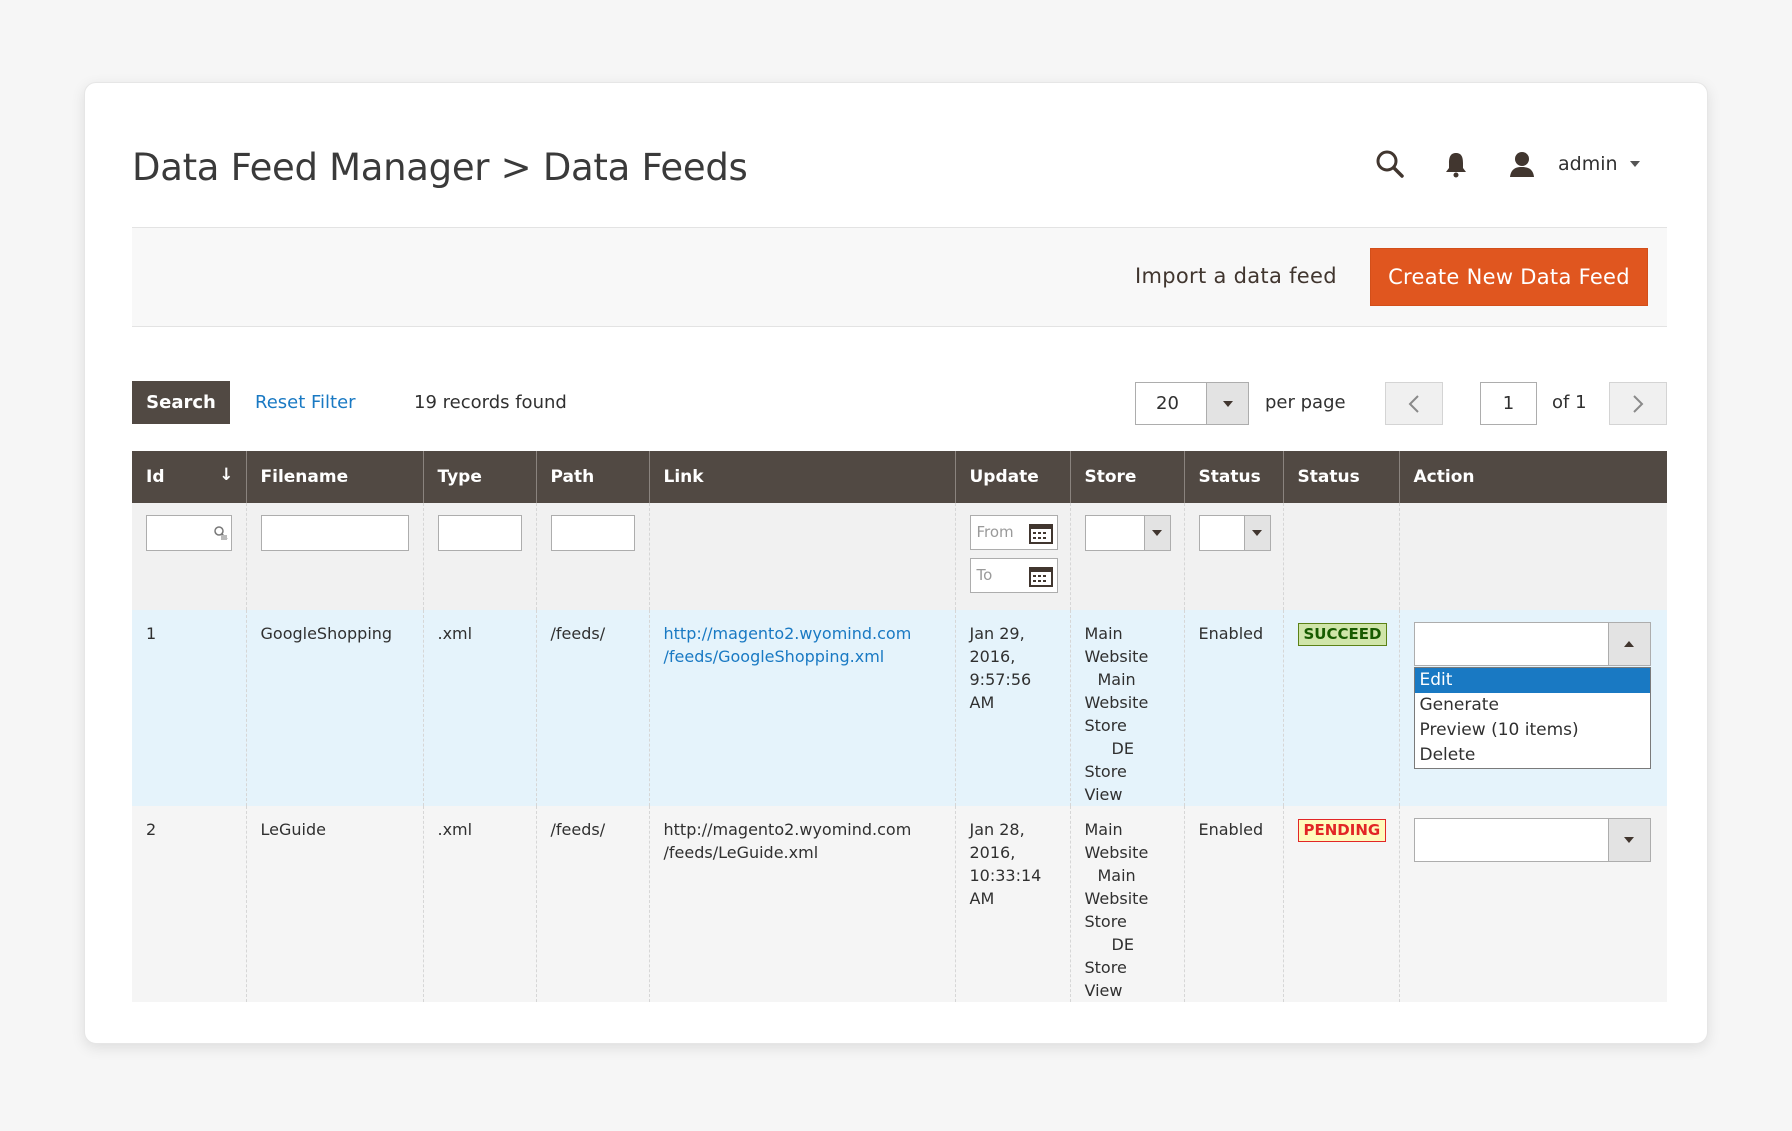 This screenshot has width=1792, height=1131. I want to click on user-icon, so click(1522, 164).